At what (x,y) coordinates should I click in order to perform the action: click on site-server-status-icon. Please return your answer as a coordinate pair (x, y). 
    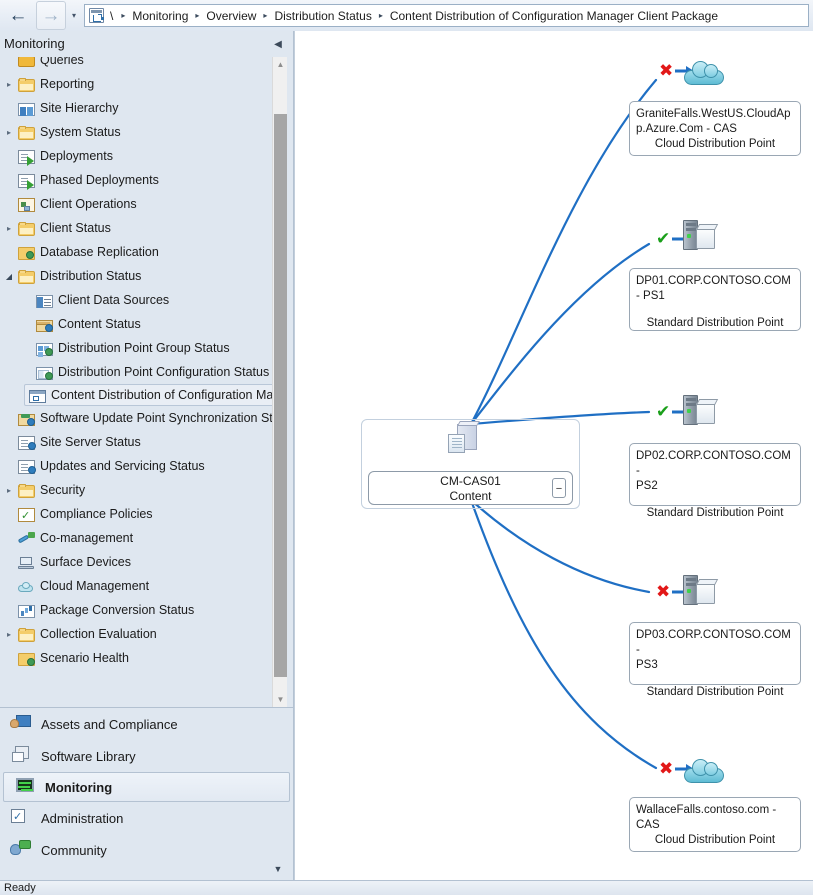
    Looking at the image, I should click on (27, 442).